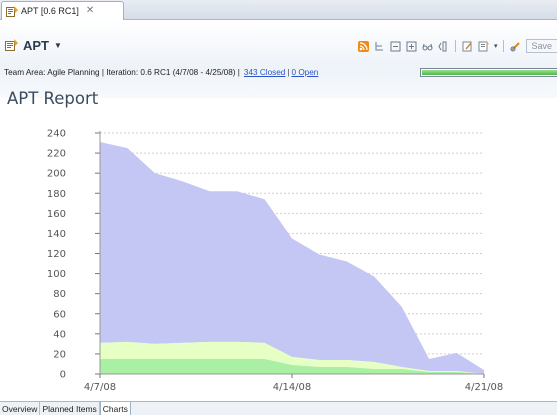 This screenshot has height=415, width=557. I want to click on save-button: Save, so click(541, 46).